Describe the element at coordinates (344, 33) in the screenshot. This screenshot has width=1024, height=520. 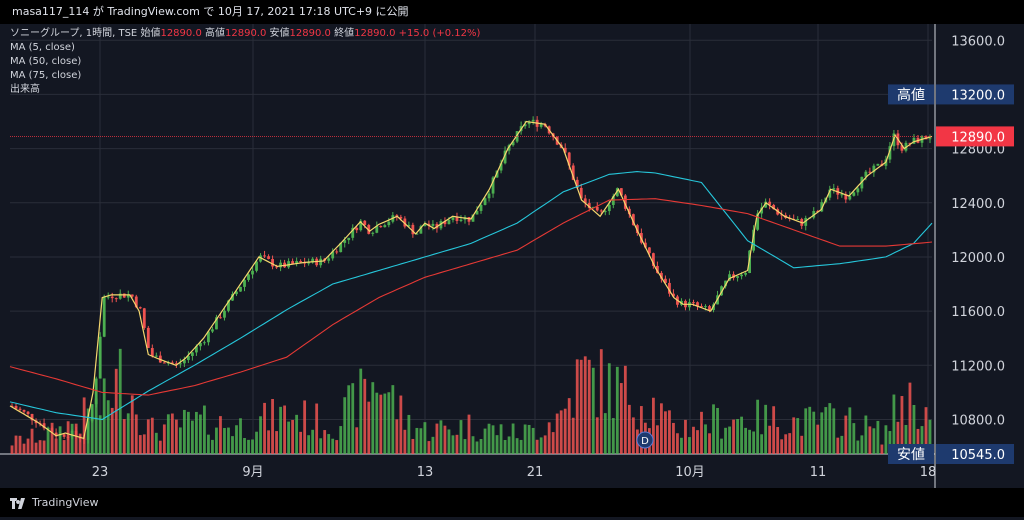
I see `legend-close-label: 終値` at that location.